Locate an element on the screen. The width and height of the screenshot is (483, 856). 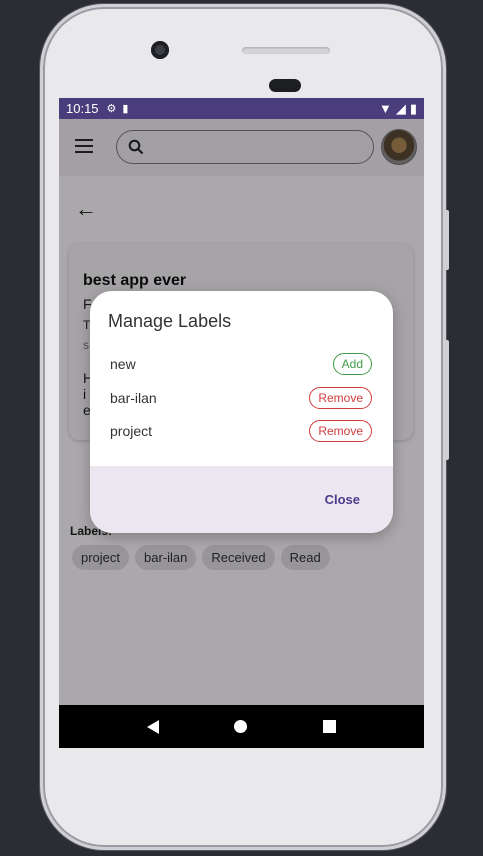
close-button: Close is located at coordinates (342, 499).